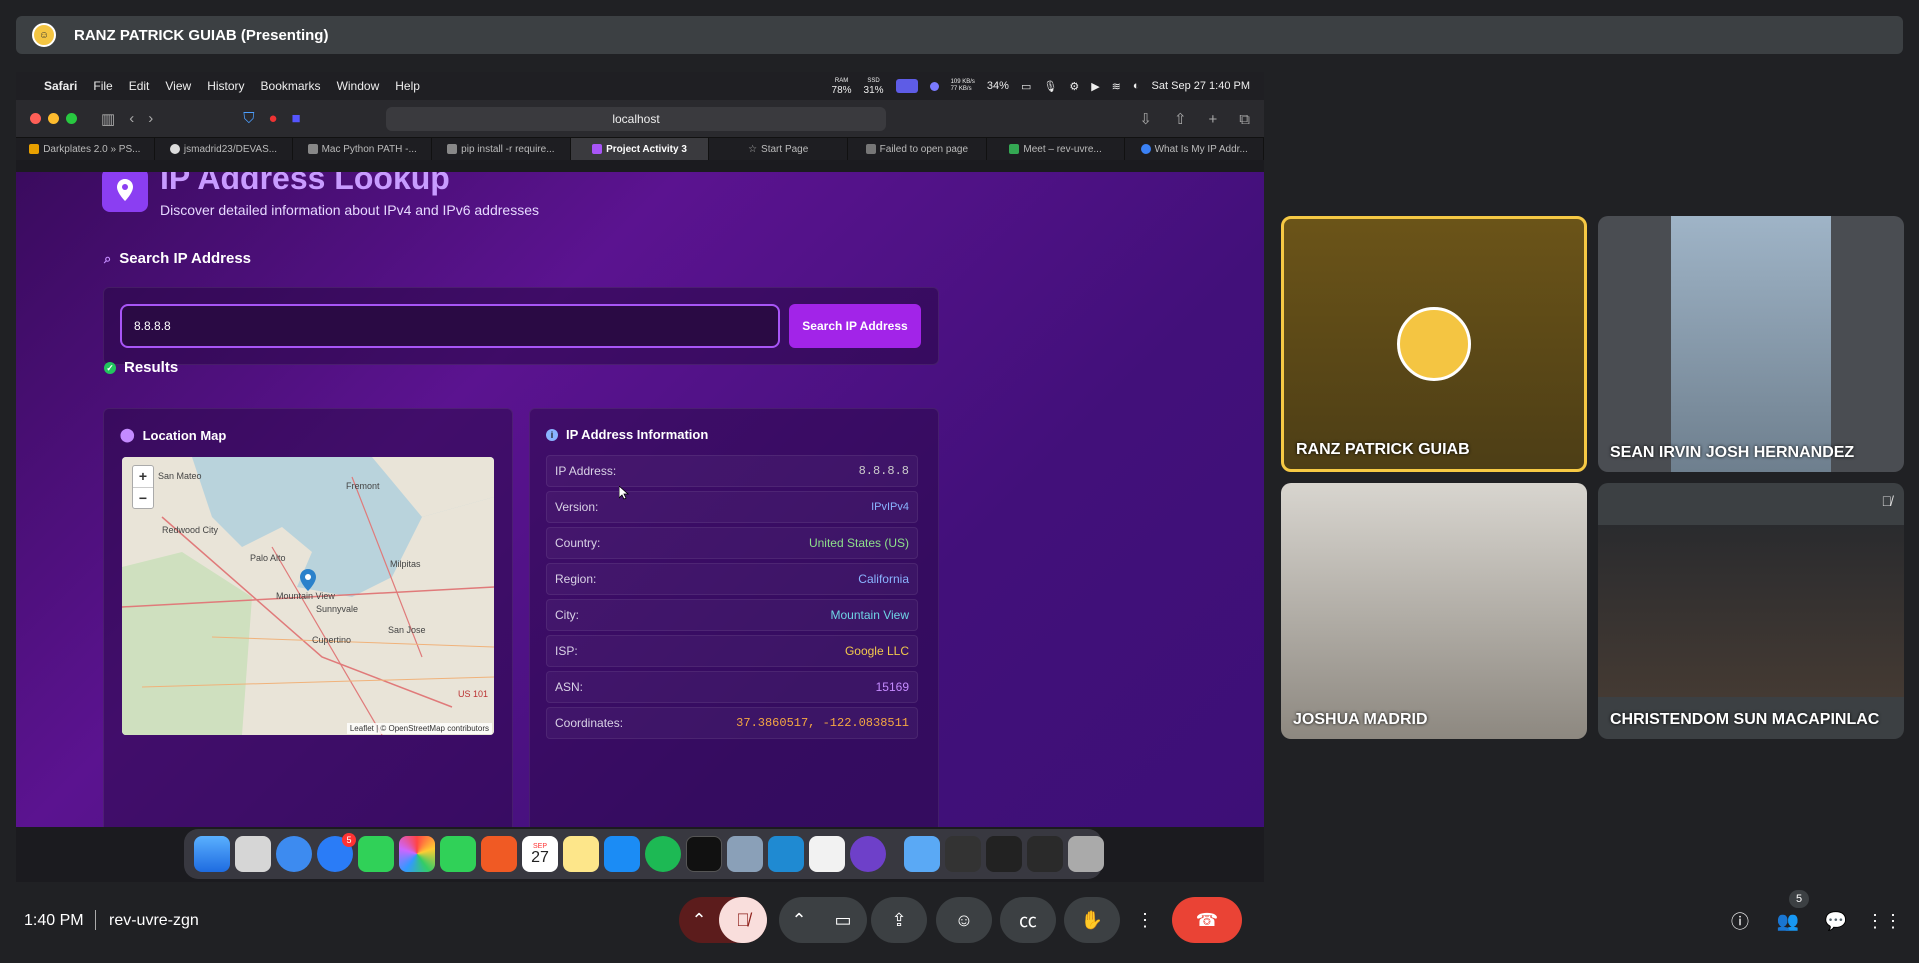 The image size is (1919, 963). What do you see at coordinates (1213, 119) in the screenshot?
I see `new-tab-icon: +` at bounding box center [1213, 119].